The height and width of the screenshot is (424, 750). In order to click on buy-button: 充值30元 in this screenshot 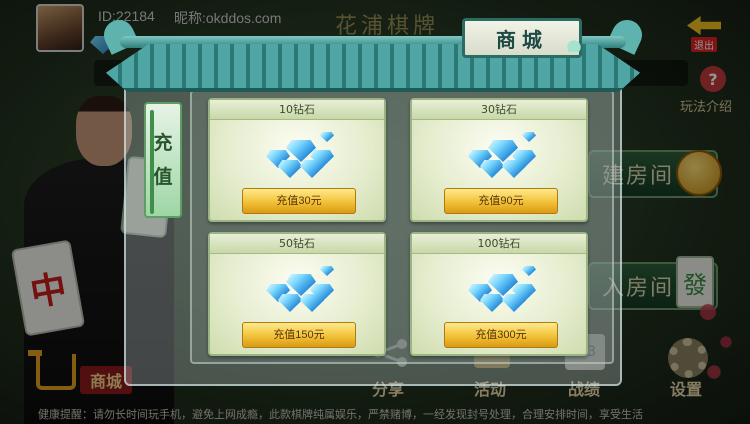, I will do `click(299, 201)`.